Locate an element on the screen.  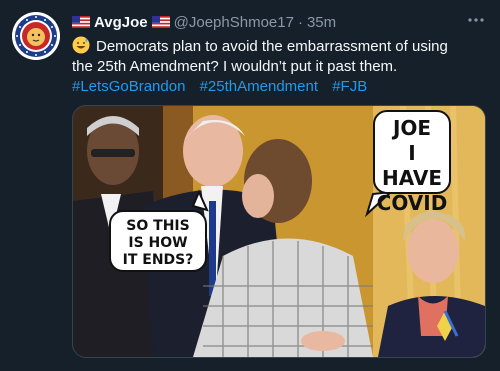
bubble-line: IS HOW is located at coordinates (158, 243).